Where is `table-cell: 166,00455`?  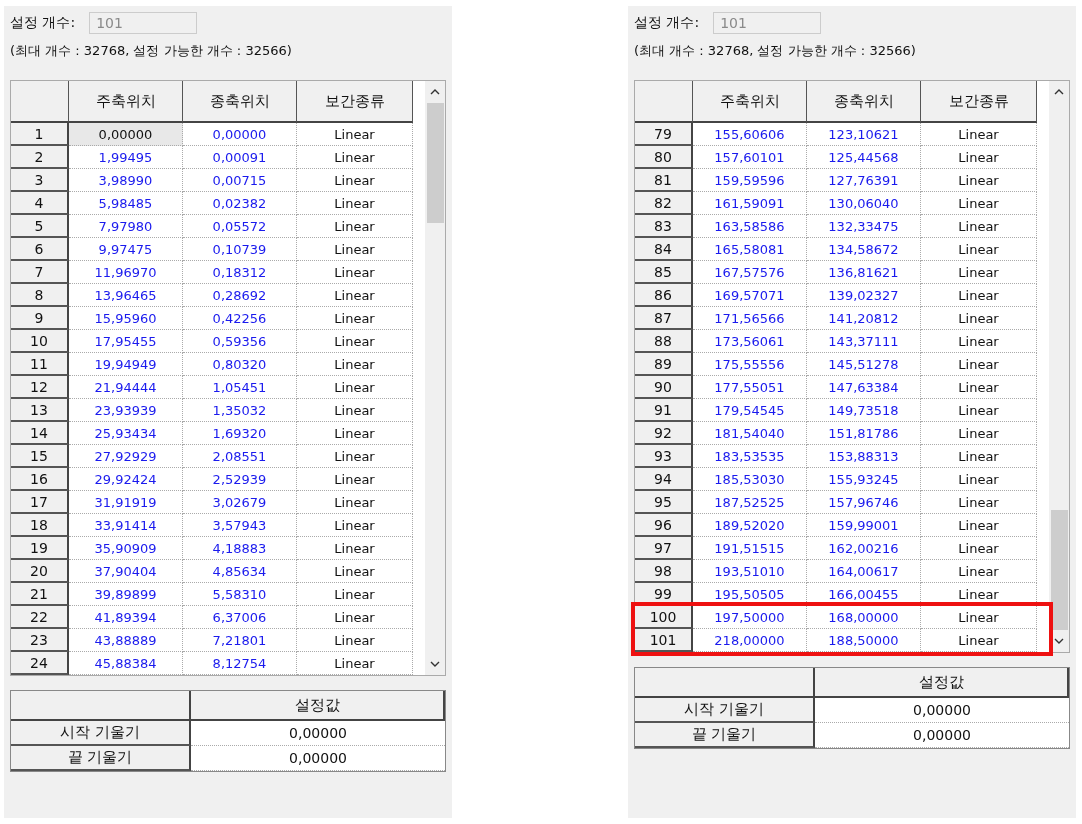 table-cell: 166,00455 is located at coordinates (864, 594).